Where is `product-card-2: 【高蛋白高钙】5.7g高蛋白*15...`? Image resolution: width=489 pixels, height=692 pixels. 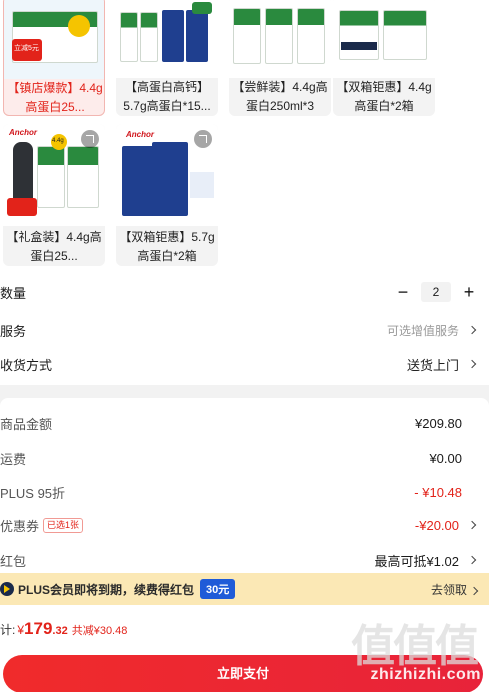
product-card-2: 【高蛋白高钙】5.7g高蛋白*15... is located at coordinates (167, 58).